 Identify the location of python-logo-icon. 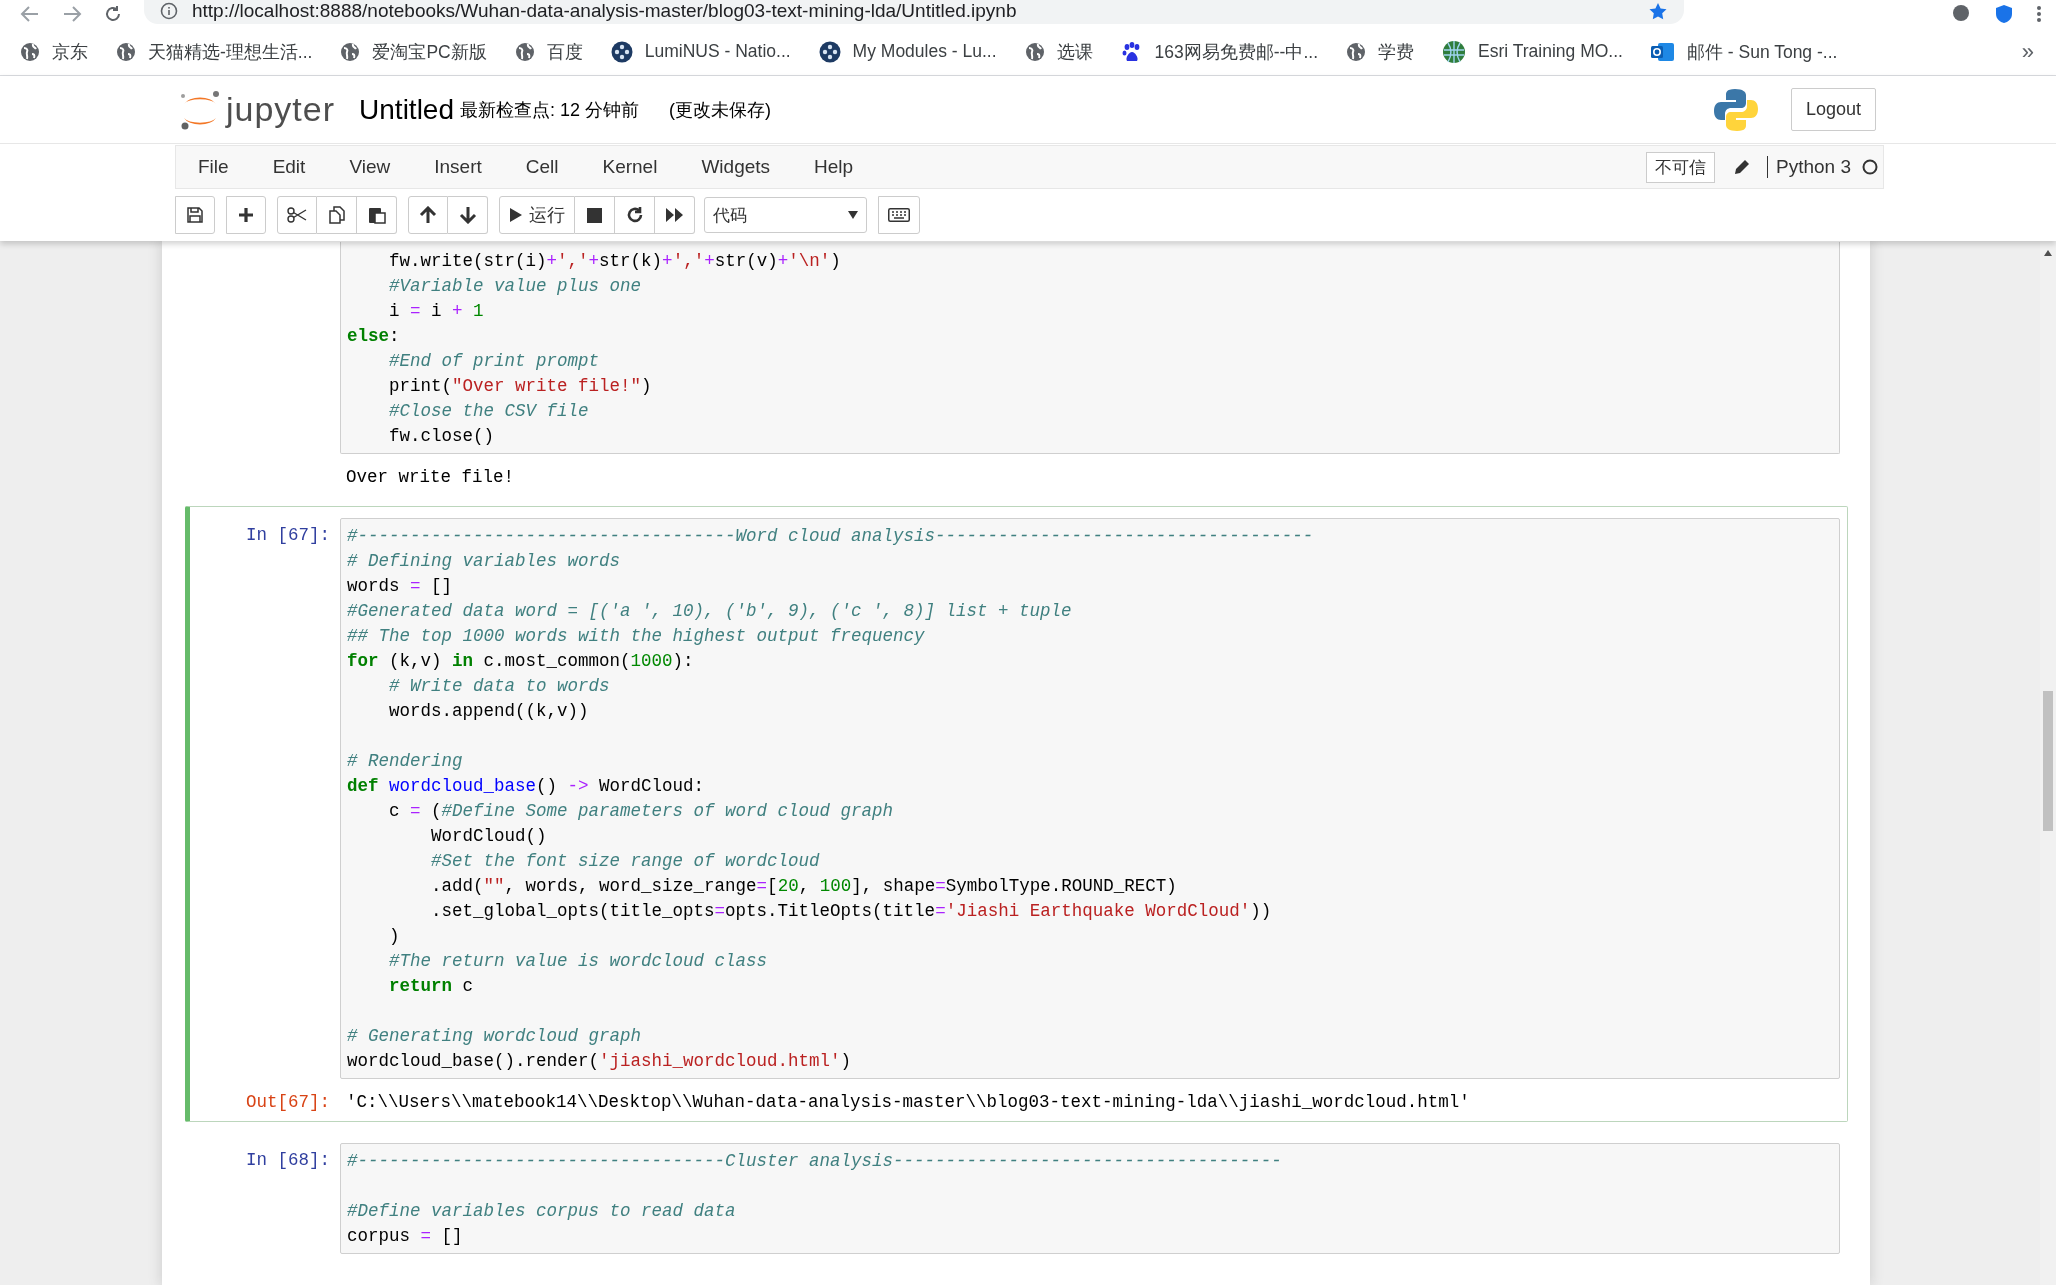
(1735, 109).